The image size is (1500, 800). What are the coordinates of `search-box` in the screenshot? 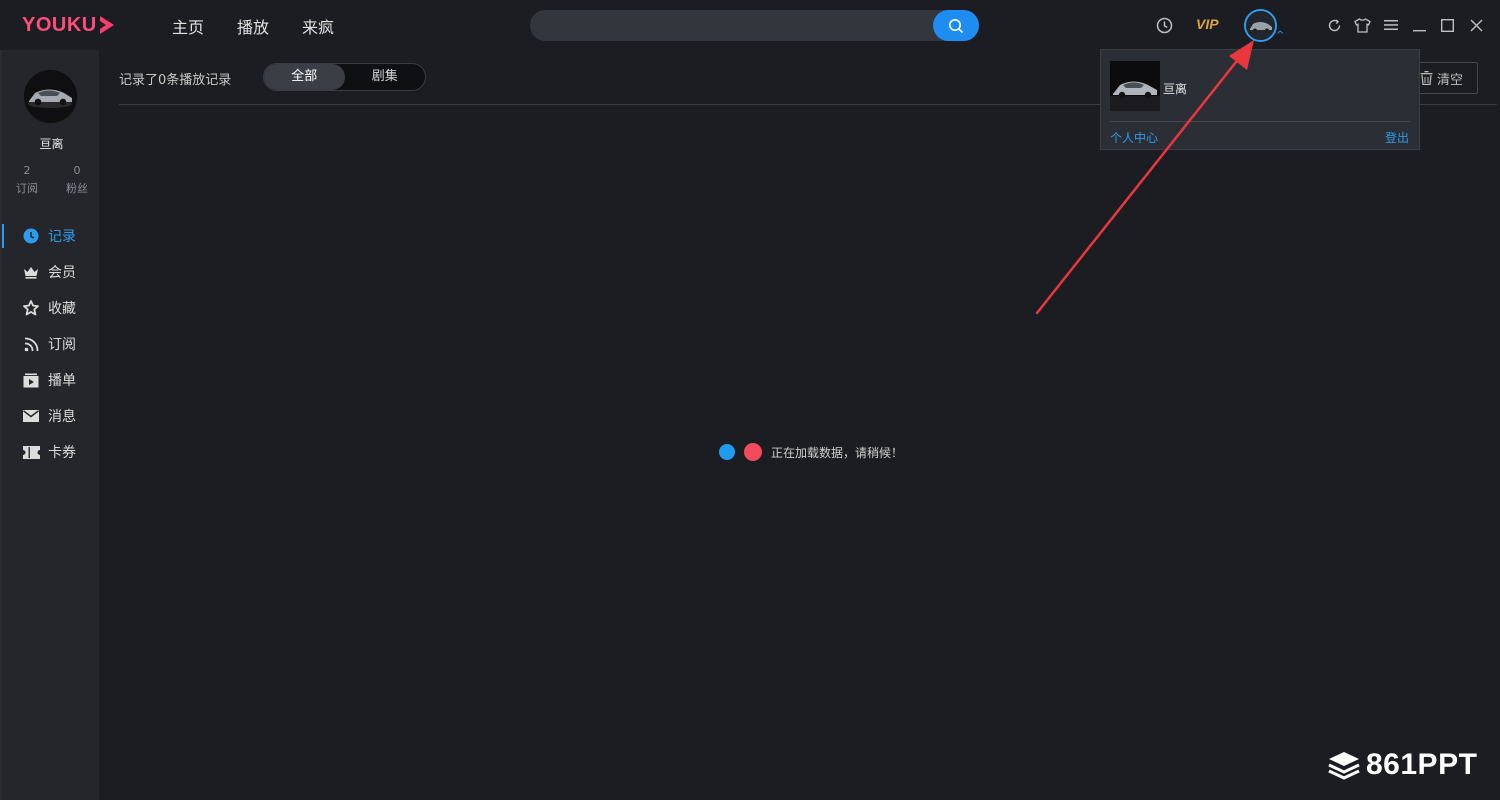 It's located at (754, 25).